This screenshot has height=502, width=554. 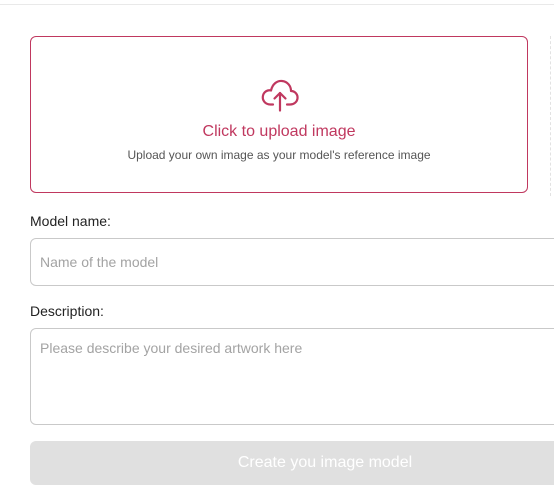 I want to click on create-image-model-button: Create you image model, so click(x=292, y=463).